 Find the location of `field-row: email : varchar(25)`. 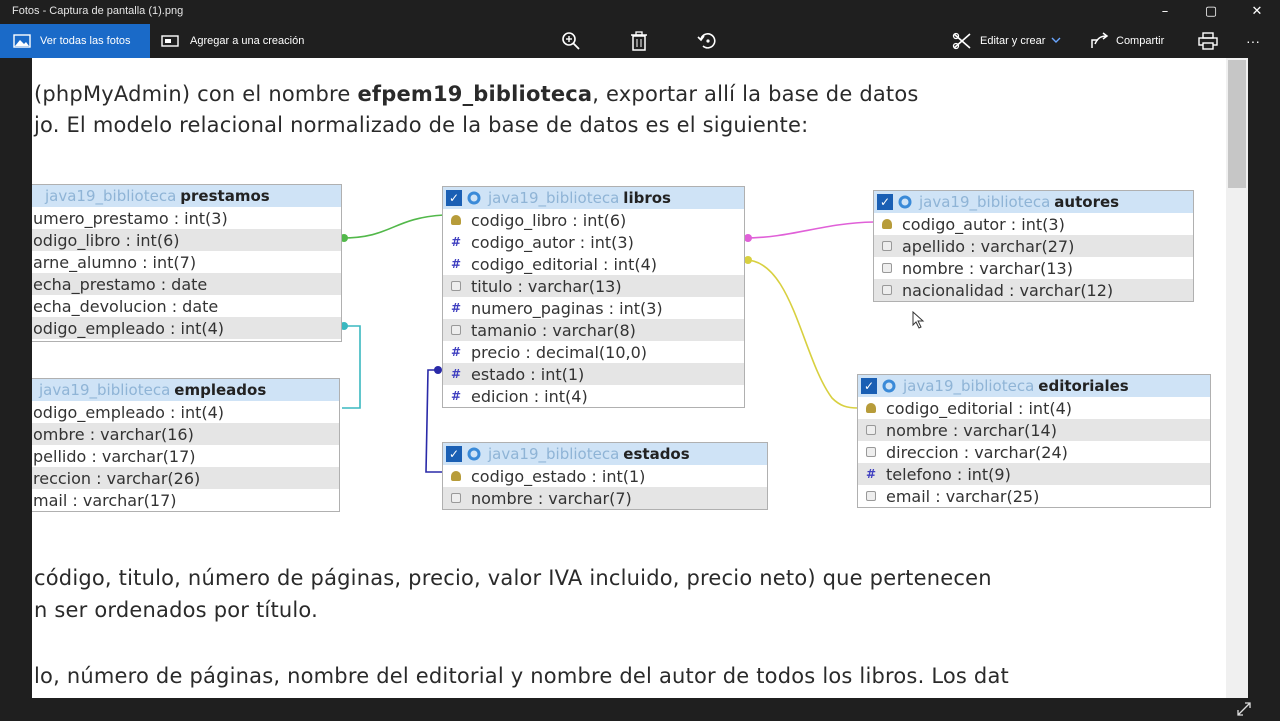

field-row: email : varchar(25) is located at coordinates (1034, 496).